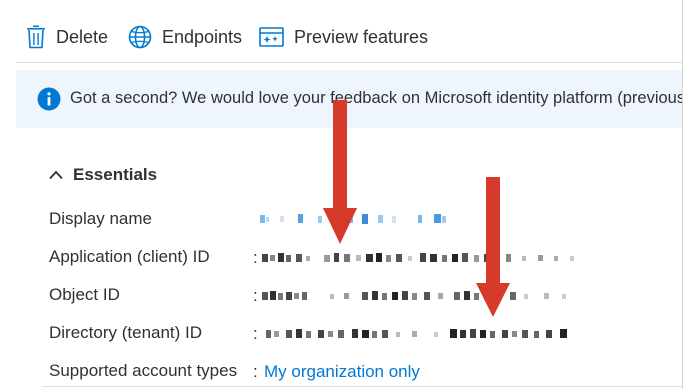 The height and width of the screenshot is (389, 688). What do you see at coordinates (342, 372) in the screenshot?
I see `account-types-link: My organization only` at bounding box center [342, 372].